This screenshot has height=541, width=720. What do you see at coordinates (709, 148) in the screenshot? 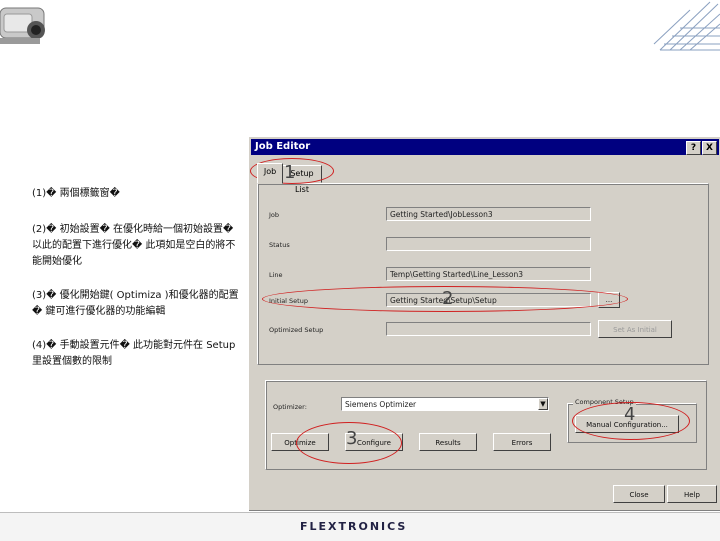
I see `close-title-button: X` at bounding box center [709, 148].